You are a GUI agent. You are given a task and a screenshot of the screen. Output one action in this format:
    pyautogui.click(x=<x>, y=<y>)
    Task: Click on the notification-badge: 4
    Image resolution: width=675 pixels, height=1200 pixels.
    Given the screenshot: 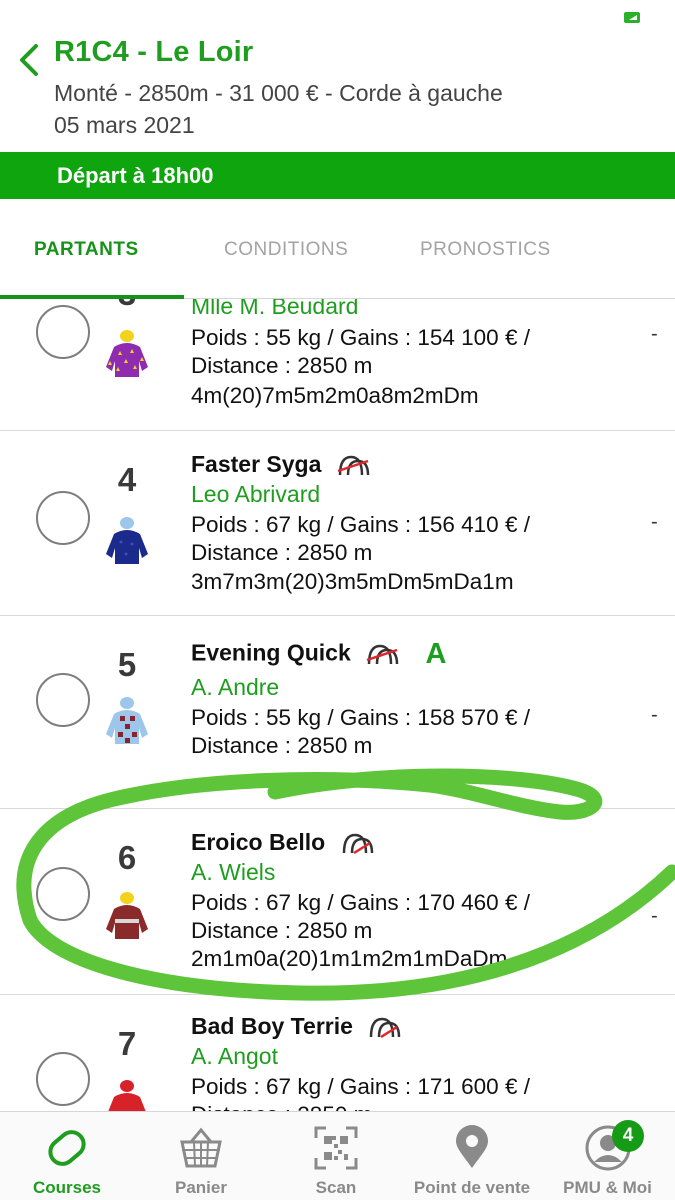 What is the action you would take?
    pyautogui.click(x=628, y=1136)
    